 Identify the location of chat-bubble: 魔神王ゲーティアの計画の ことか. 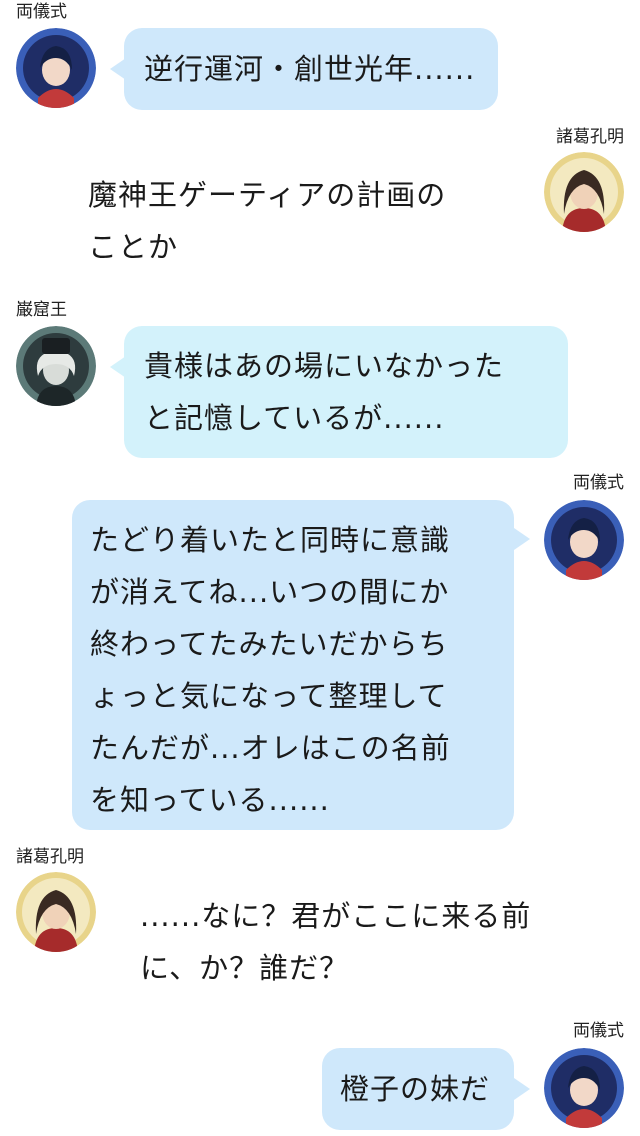
(301, 221).